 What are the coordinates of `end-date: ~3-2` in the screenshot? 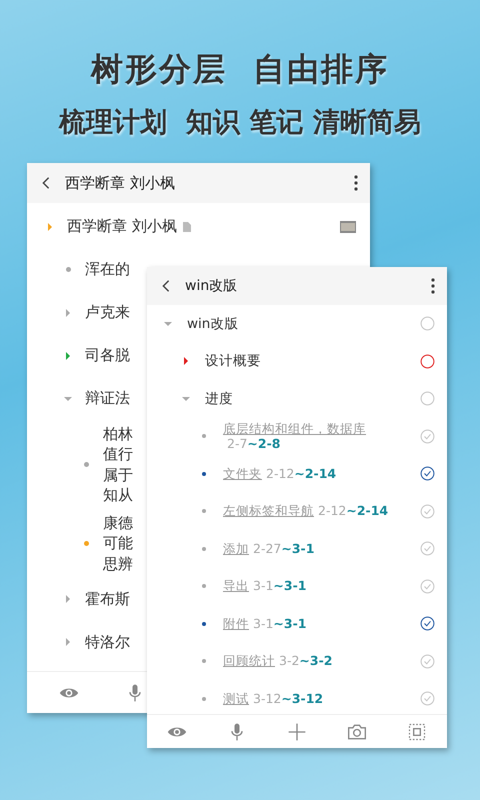 It's located at (315, 660).